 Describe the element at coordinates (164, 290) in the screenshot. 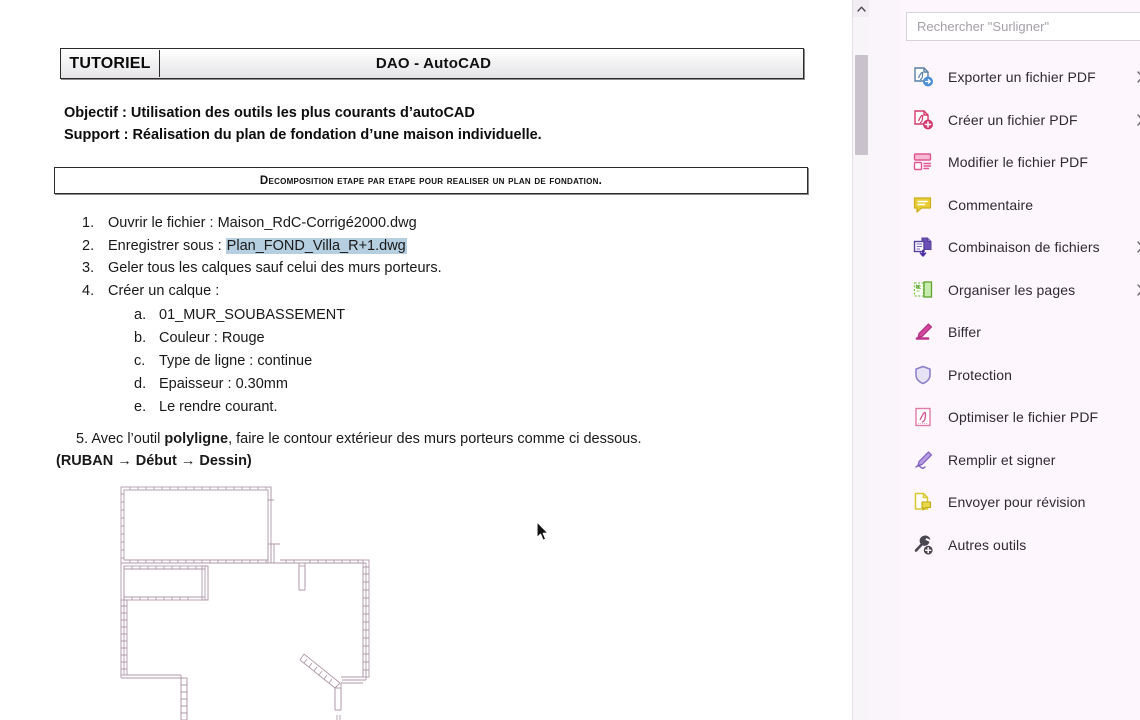

I see `step-text: Créer un calque :` at that location.